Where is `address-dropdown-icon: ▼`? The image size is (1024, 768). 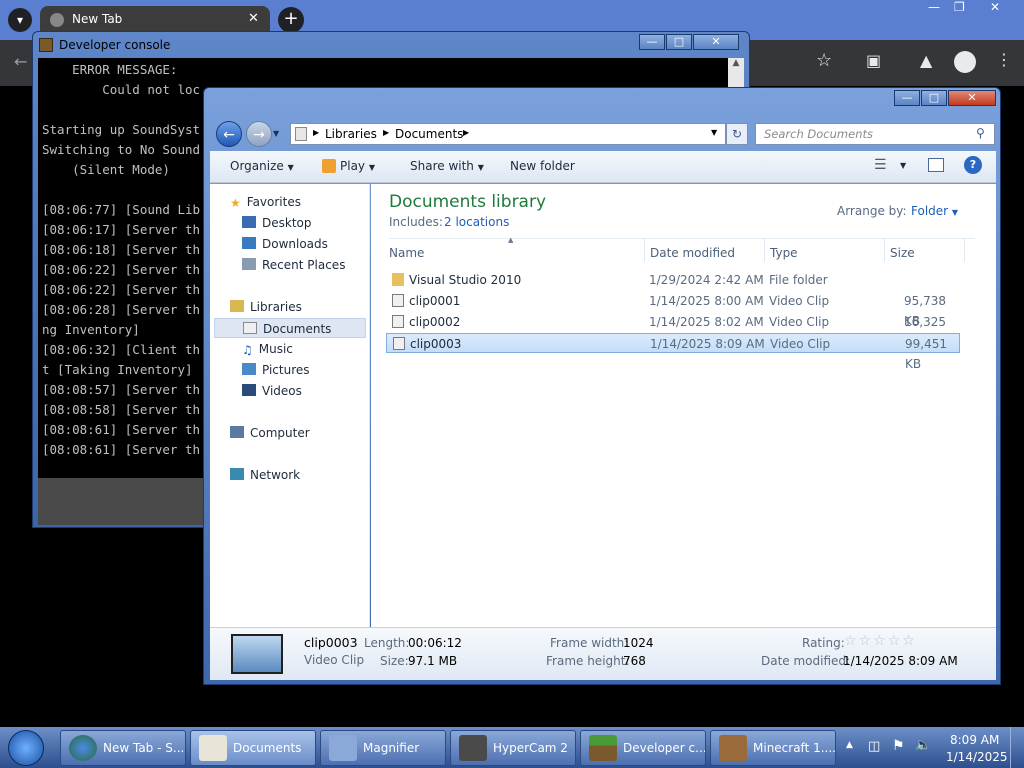
address-dropdown-icon: ▼ is located at coordinates (714, 132).